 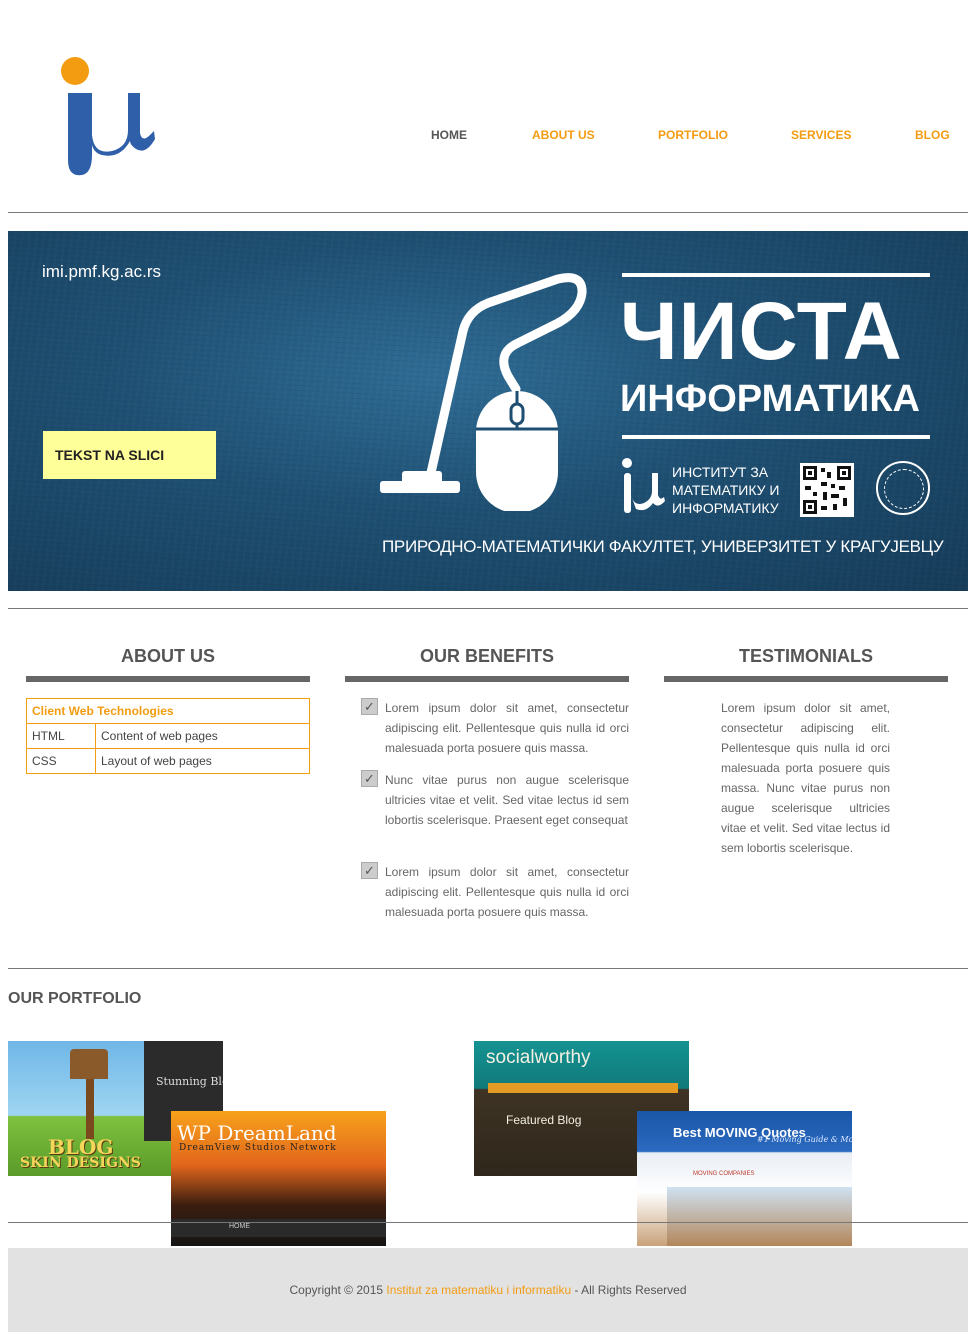 What do you see at coordinates (129, 455) in the screenshot?
I see `banner-button: TEKST NA SLICI` at bounding box center [129, 455].